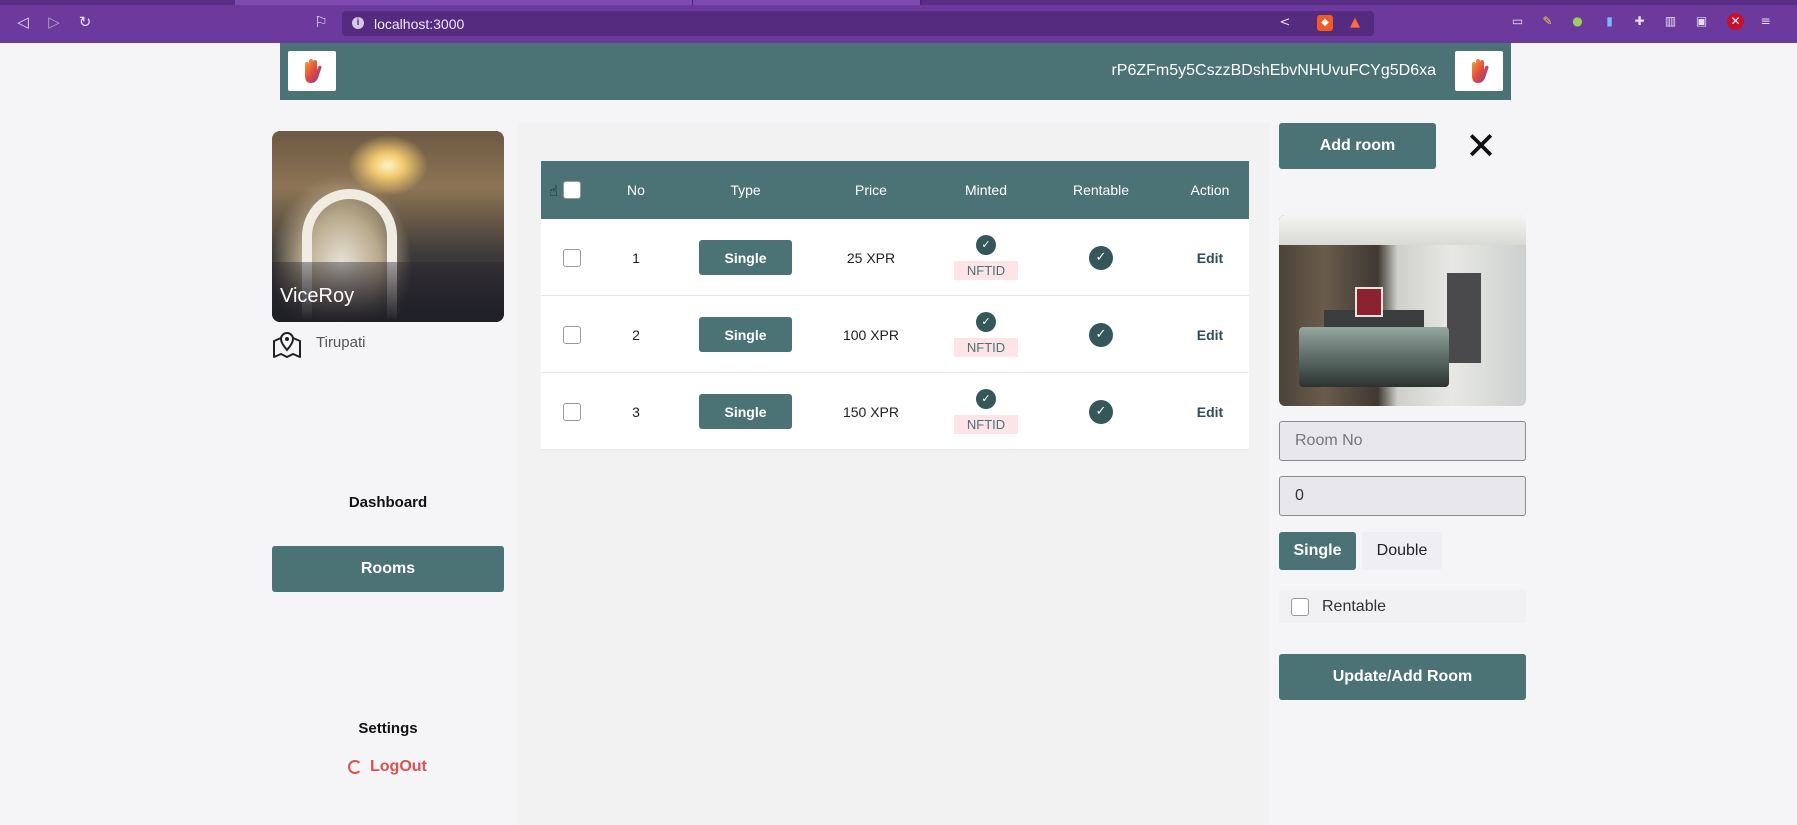  Describe the element at coordinates (554, 191) in the screenshot. I see `mouse-pointer-icon: ☝` at that location.